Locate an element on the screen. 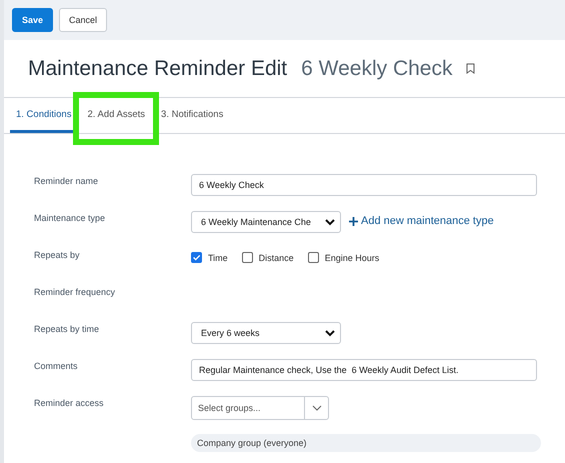 The width and height of the screenshot is (565, 463). tab: 1. Conditions is located at coordinates (44, 115).